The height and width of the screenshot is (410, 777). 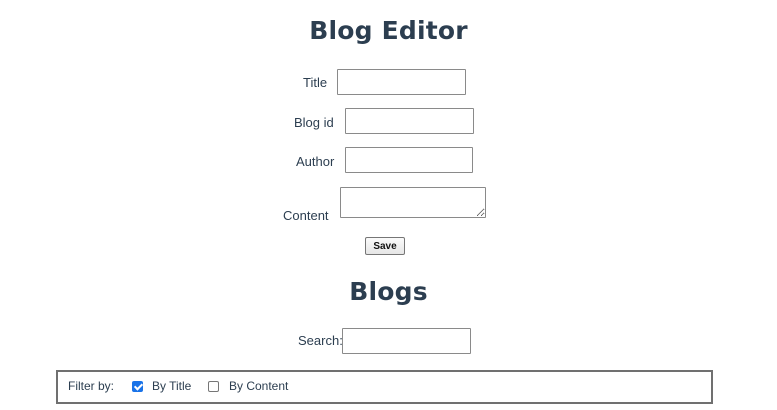 I want to click on by-content-label: By Content, so click(x=258, y=386).